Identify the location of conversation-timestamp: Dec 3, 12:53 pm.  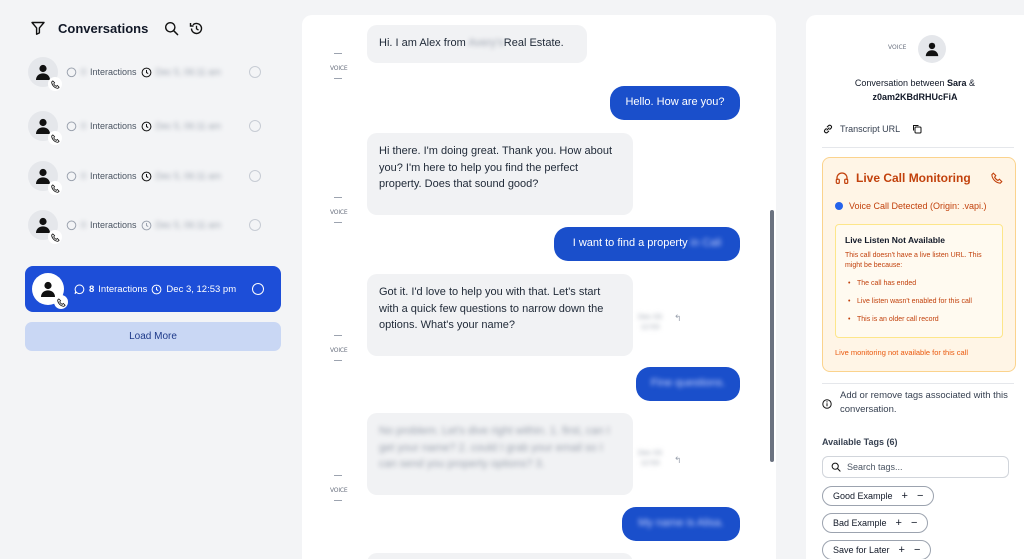
(201, 289).